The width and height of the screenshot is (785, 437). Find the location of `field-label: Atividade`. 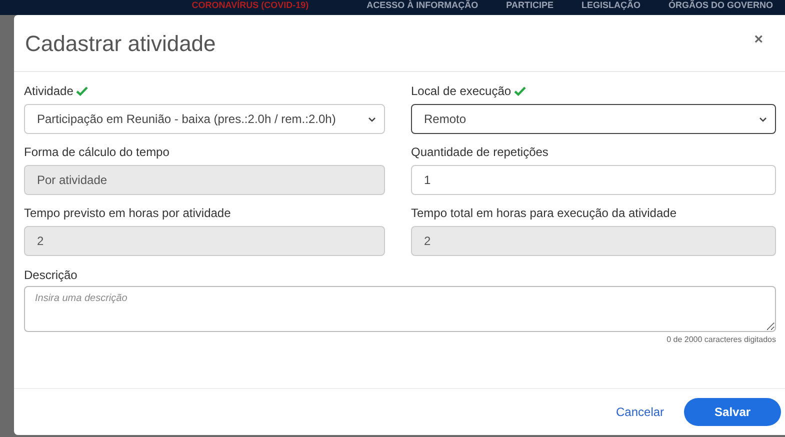

field-label: Atividade is located at coordinates (49, 91).